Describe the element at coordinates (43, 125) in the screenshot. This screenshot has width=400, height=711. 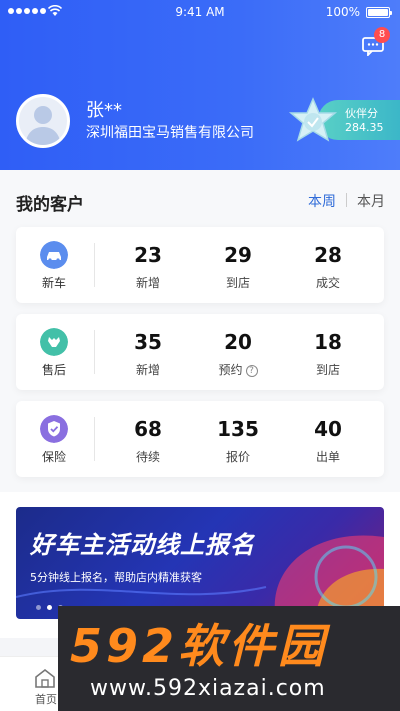
I see `user-silhouette-icon` at that location.